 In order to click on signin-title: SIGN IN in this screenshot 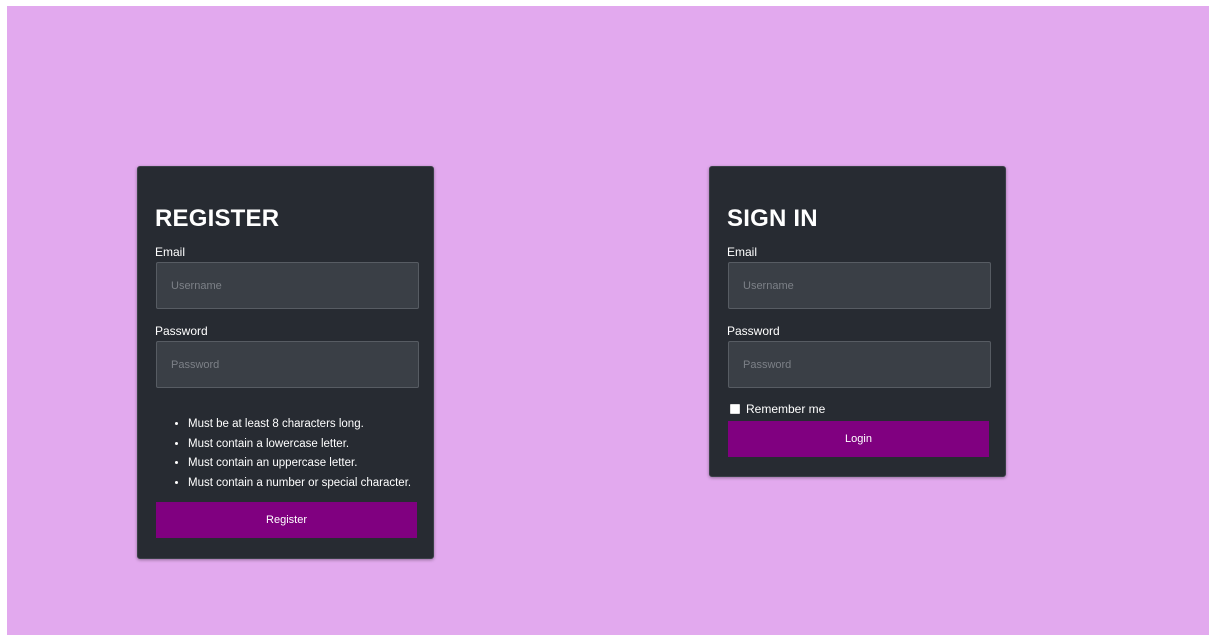, I will do `click(772, 218)`.